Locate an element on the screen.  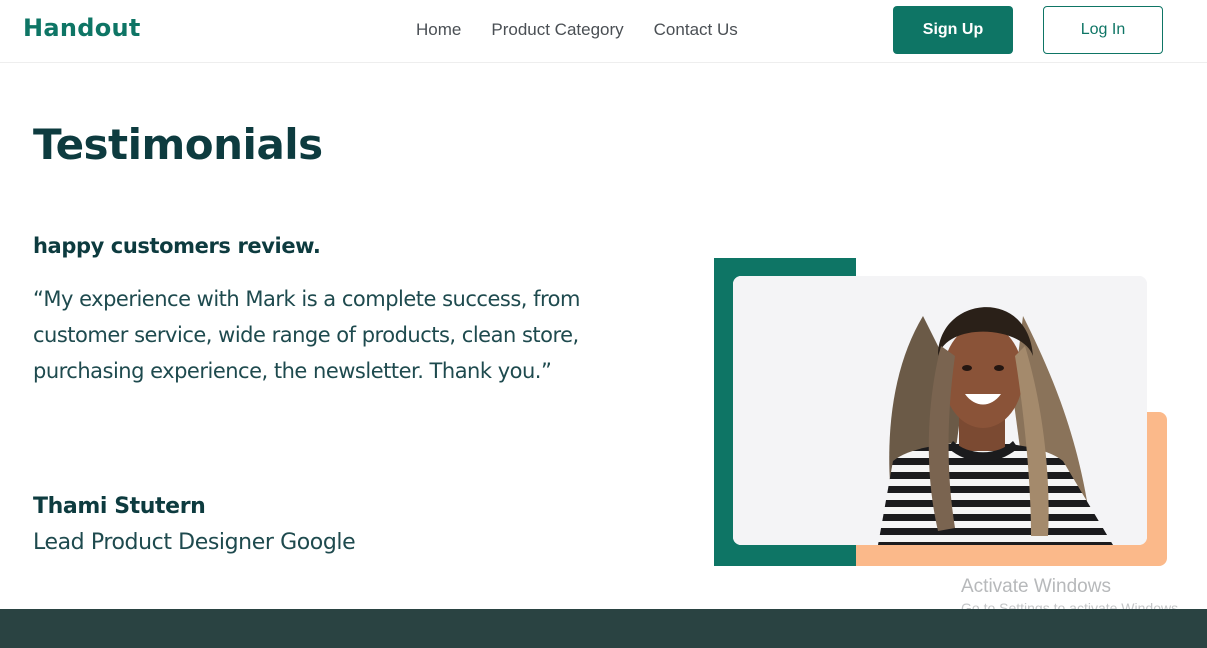
nav-contact-us-link: Contact Us is located at coordinates (696, 30).